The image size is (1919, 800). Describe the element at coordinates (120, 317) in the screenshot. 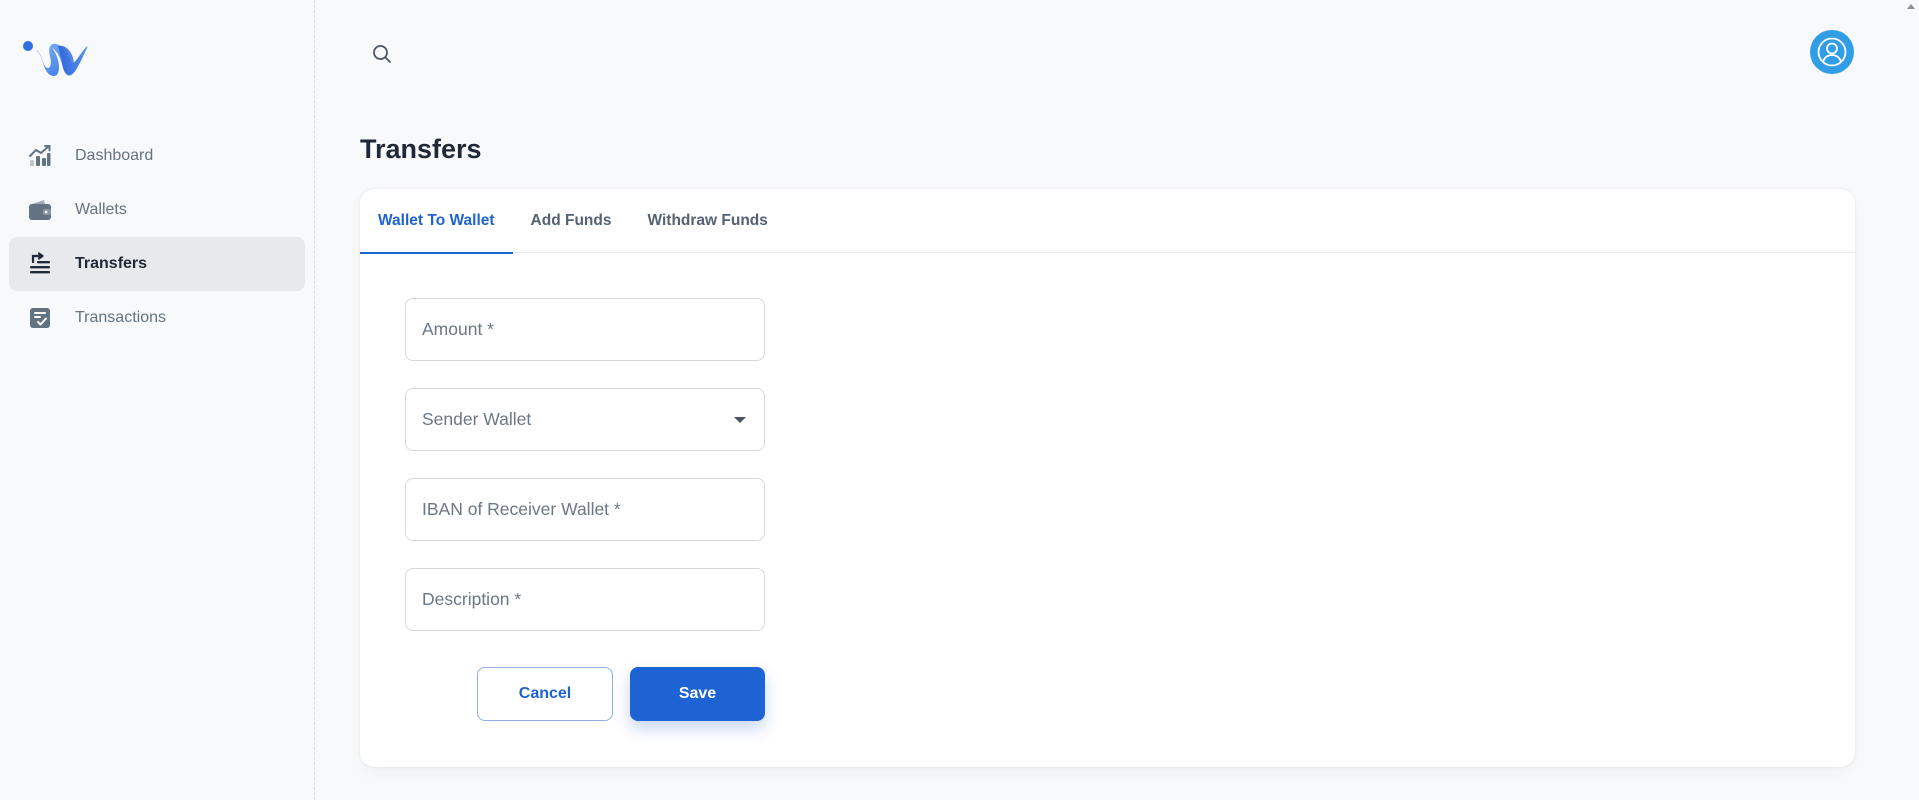

I see `sidebar-item-label: Transactions` at that location.